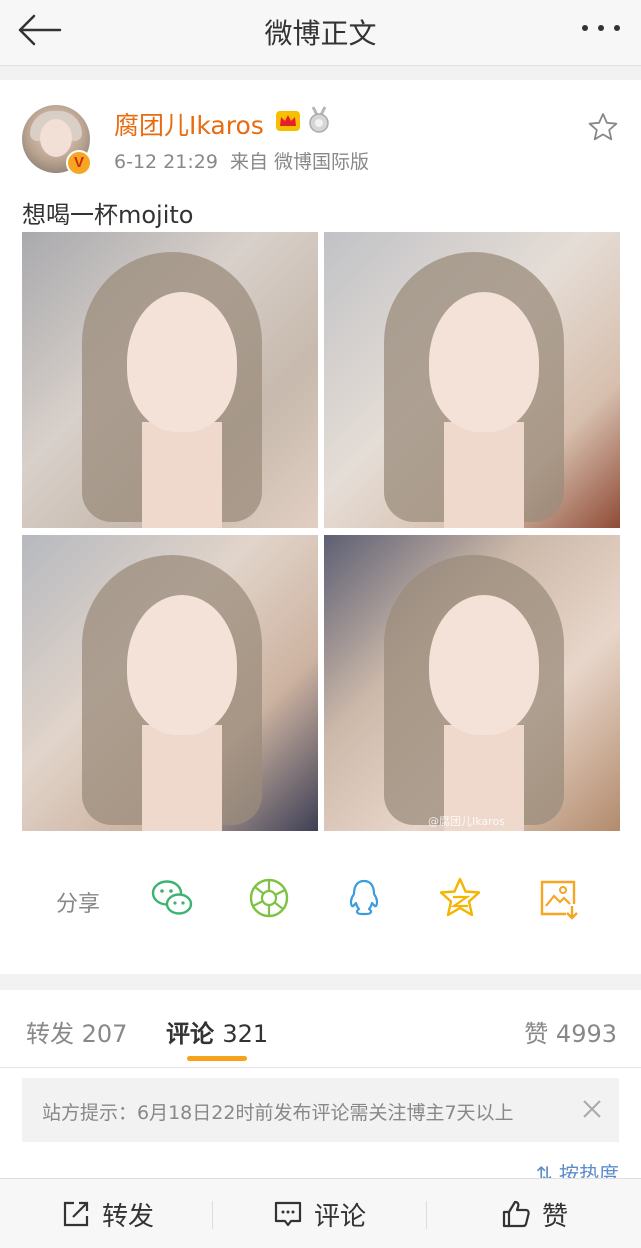 The height and width of the screenshot is (1248, 641). What do you see at coordinates (50, 1034) in the screenshot?
I see `tab-repost-label: 转发` at bounding box center [50, 1034].